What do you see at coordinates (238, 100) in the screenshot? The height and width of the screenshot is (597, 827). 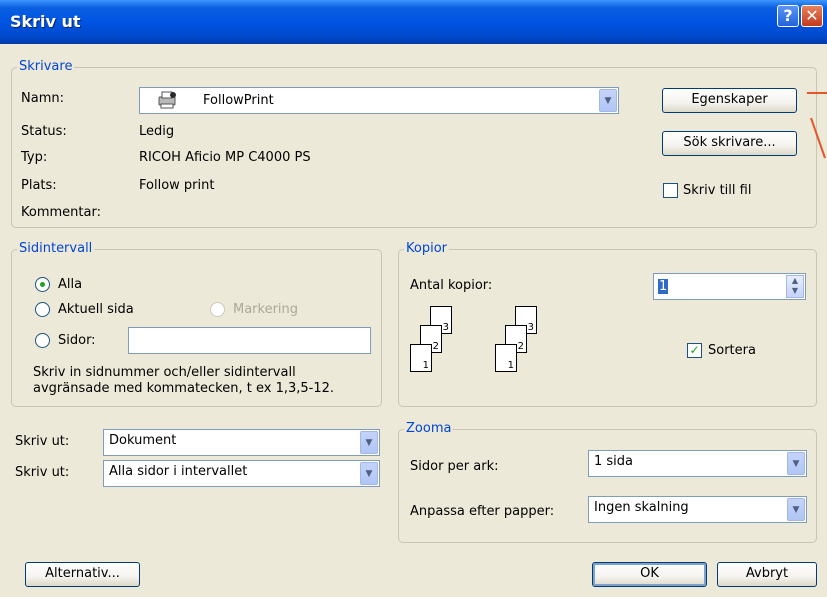 I see `printer-name-value: FollowPrint` at bounding box center [238, 100].